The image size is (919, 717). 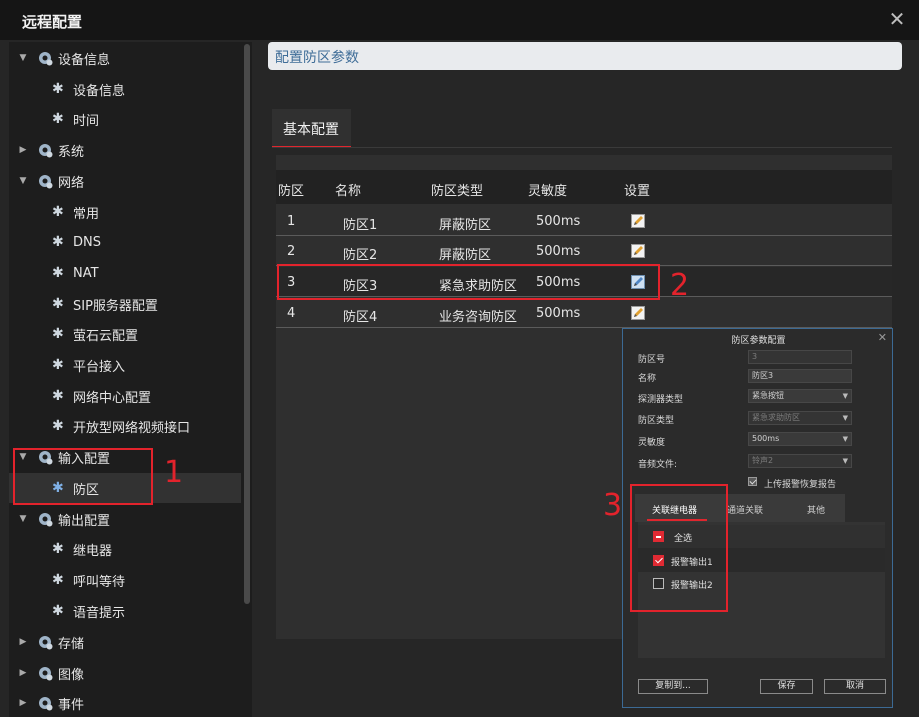 What do you see at coordinates (647, 379) in the screenshot?
I see `label-name: 名称` at bounding box center [647, 379].